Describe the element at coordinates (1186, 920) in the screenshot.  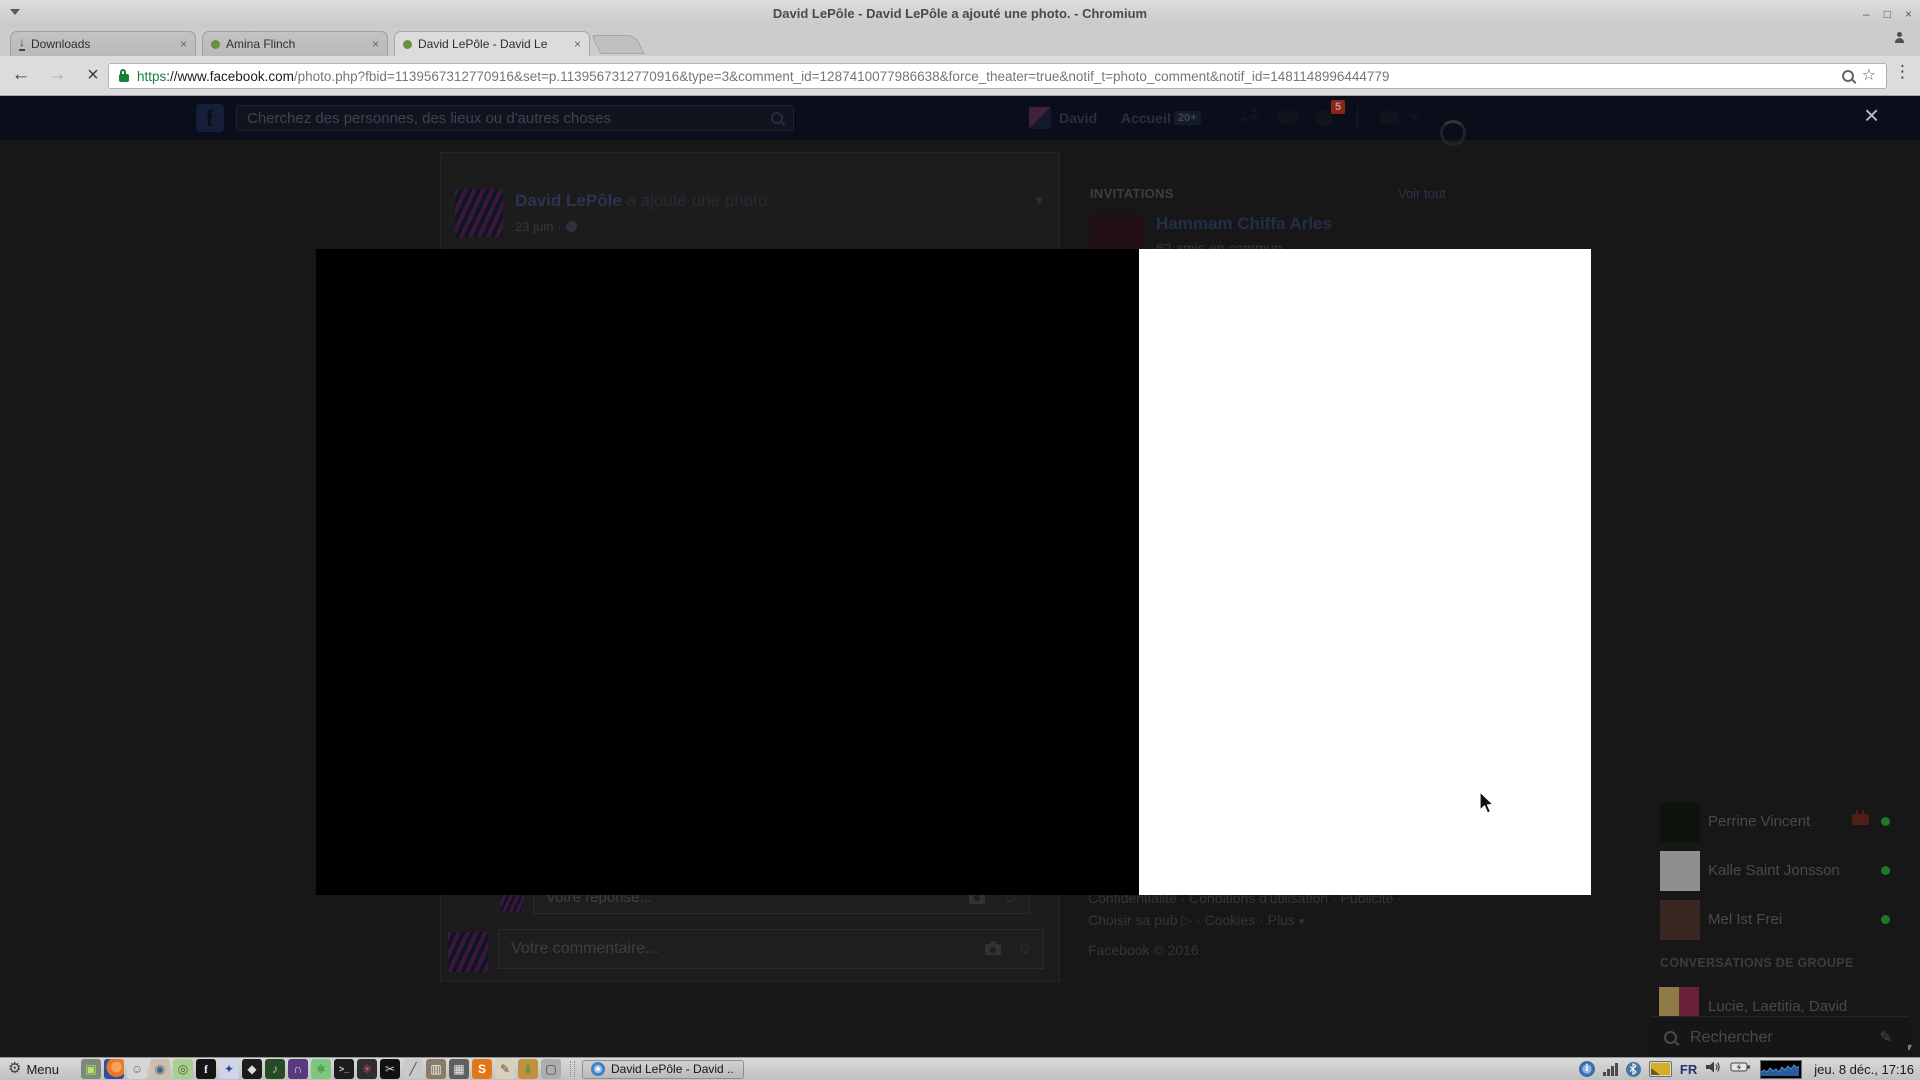
I see `adchoices-icon` at that location.